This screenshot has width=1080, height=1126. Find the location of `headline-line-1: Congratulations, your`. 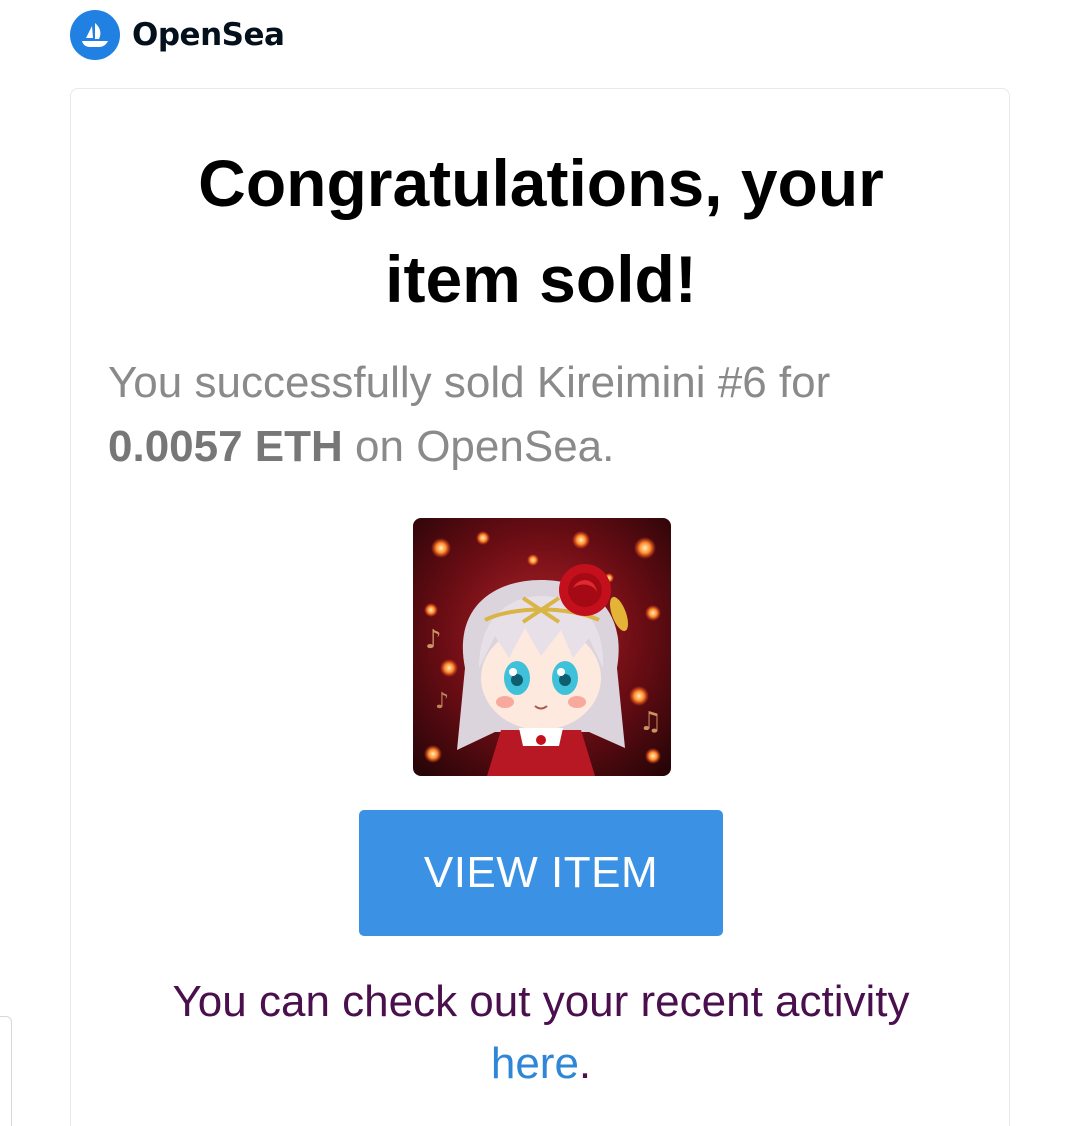

headline-line-1: Congratulations, your is located at coordinates (541, 183).